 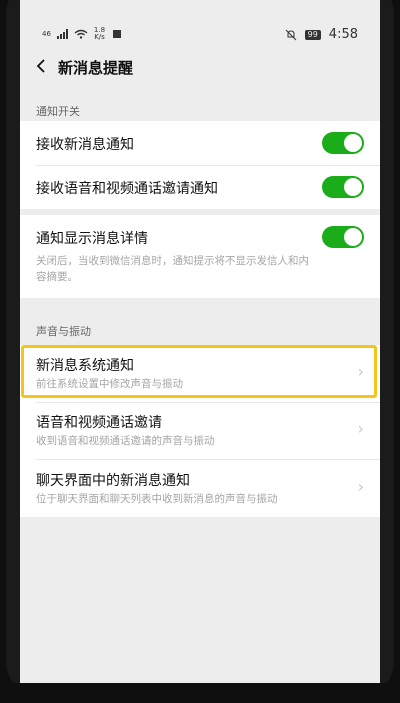 I want to click on notification-icon, so click(x=117, y=34).